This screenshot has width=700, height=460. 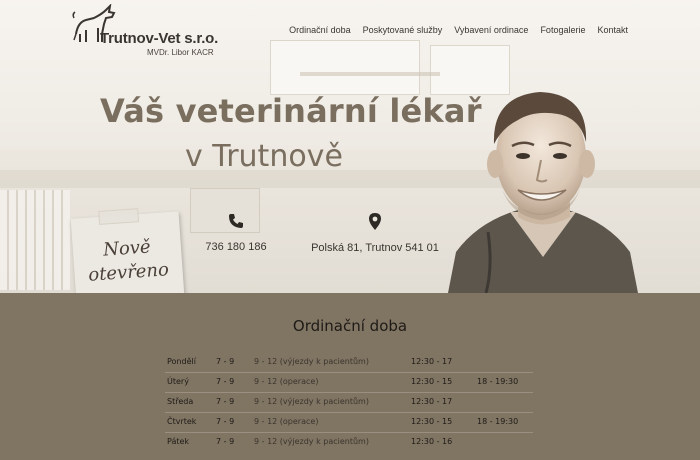 I want to click on hero-headline: Váš veterinární lékař, so click(x=291, y=111).